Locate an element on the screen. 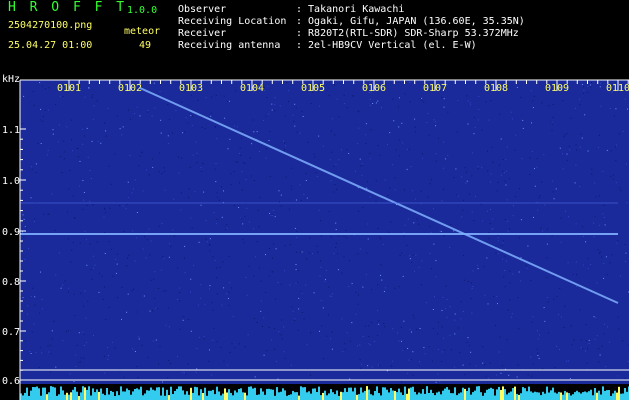  y-tick-label: 0.6 is located at coordinates (11, 381).